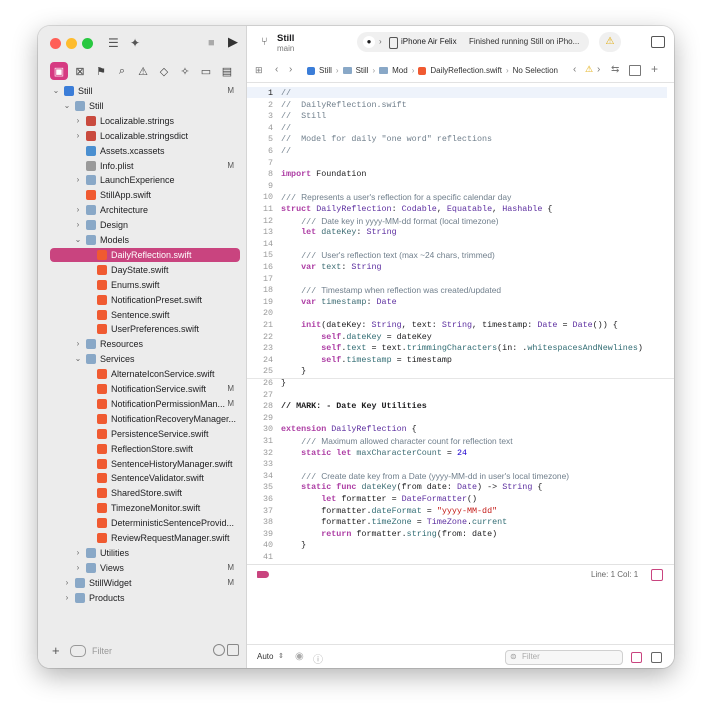 The image size is (712, 718). What do you see at coordinates (145, 136) in the screenshot?
I see `navigator-file-row: › Localizable.stringsdict` at bounding box center [145, 136].